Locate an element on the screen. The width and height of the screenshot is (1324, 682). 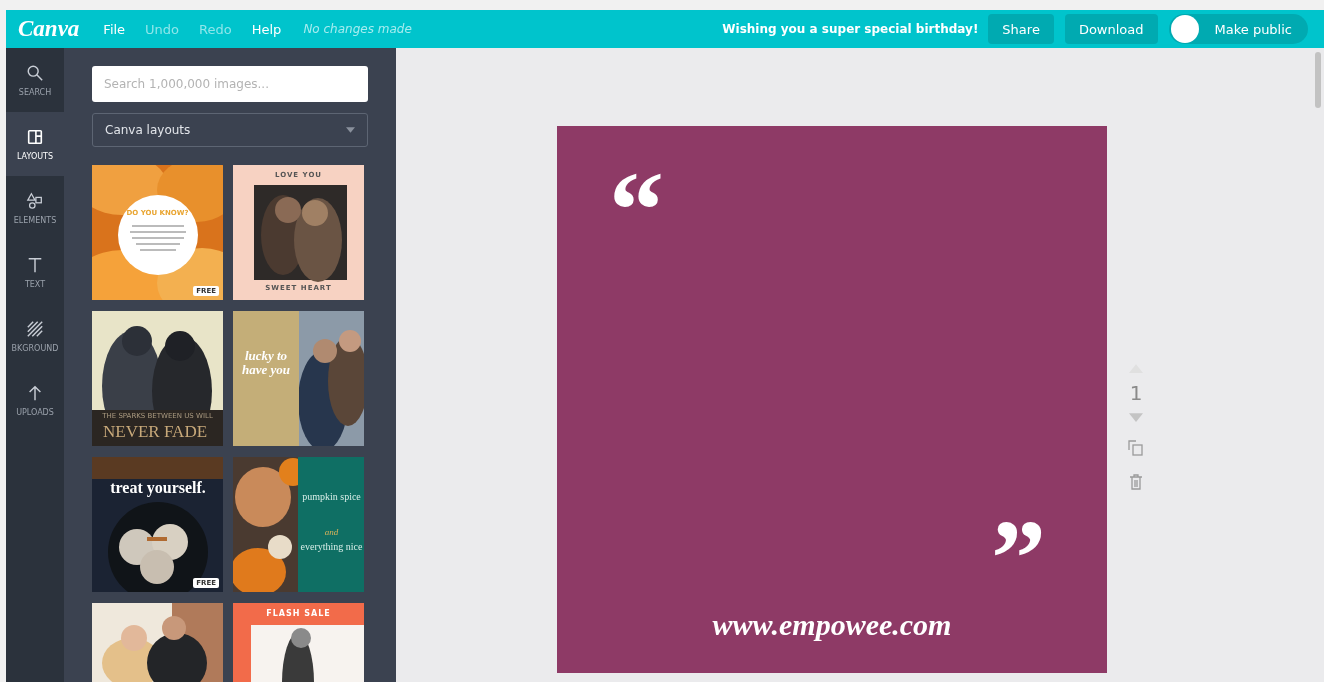
logo: Canva is located at coordinates (49, 29).